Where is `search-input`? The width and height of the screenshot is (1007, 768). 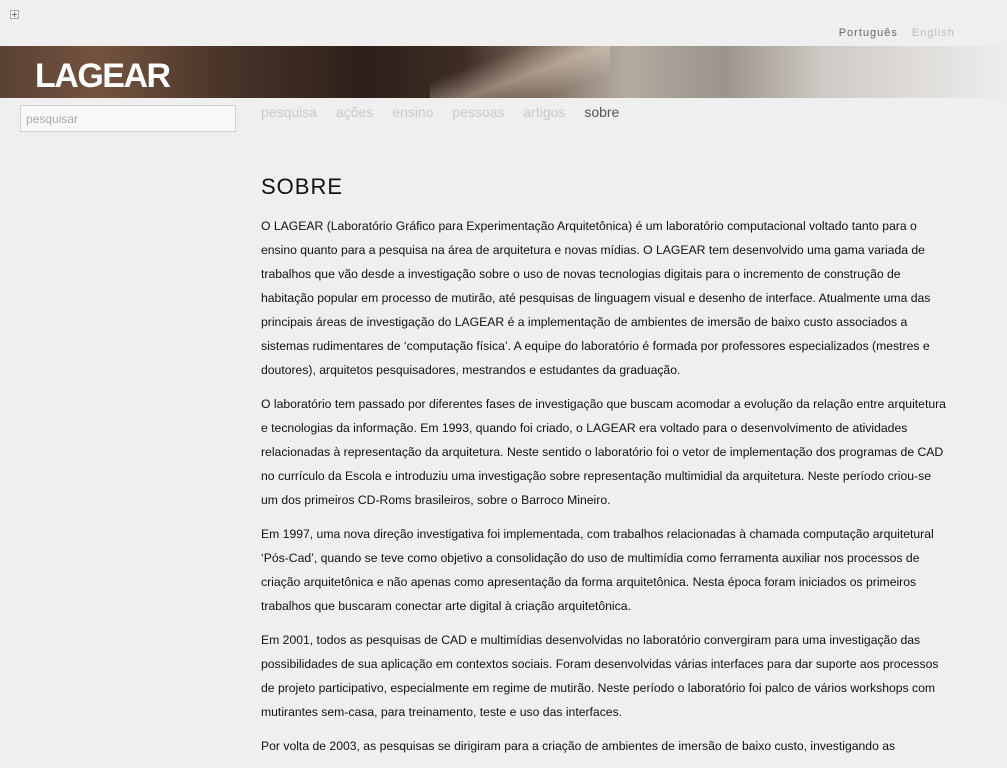 search-input is located at coordinates (128, 118).